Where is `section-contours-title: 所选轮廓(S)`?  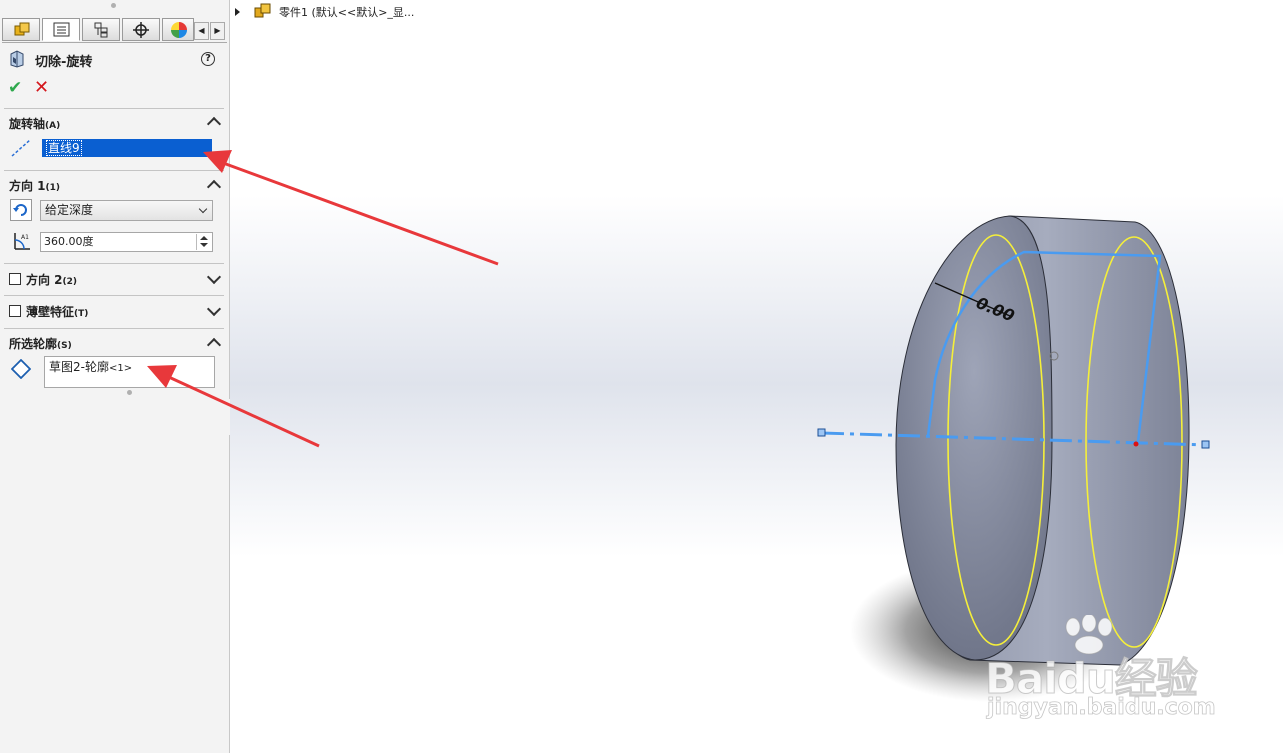
section-contours-title: 所选轮廓(S) is located at coordinates (40, 343).